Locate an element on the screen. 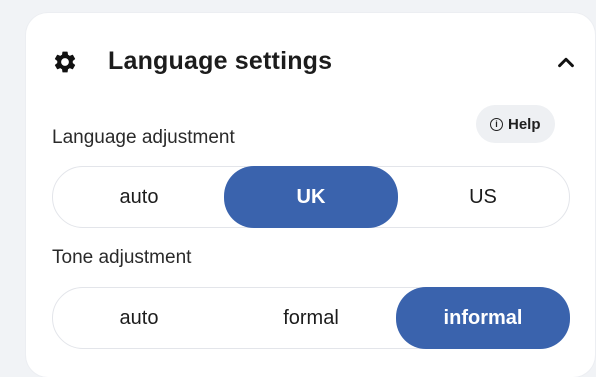  info-icon: i is located at coordinates (496, 124).